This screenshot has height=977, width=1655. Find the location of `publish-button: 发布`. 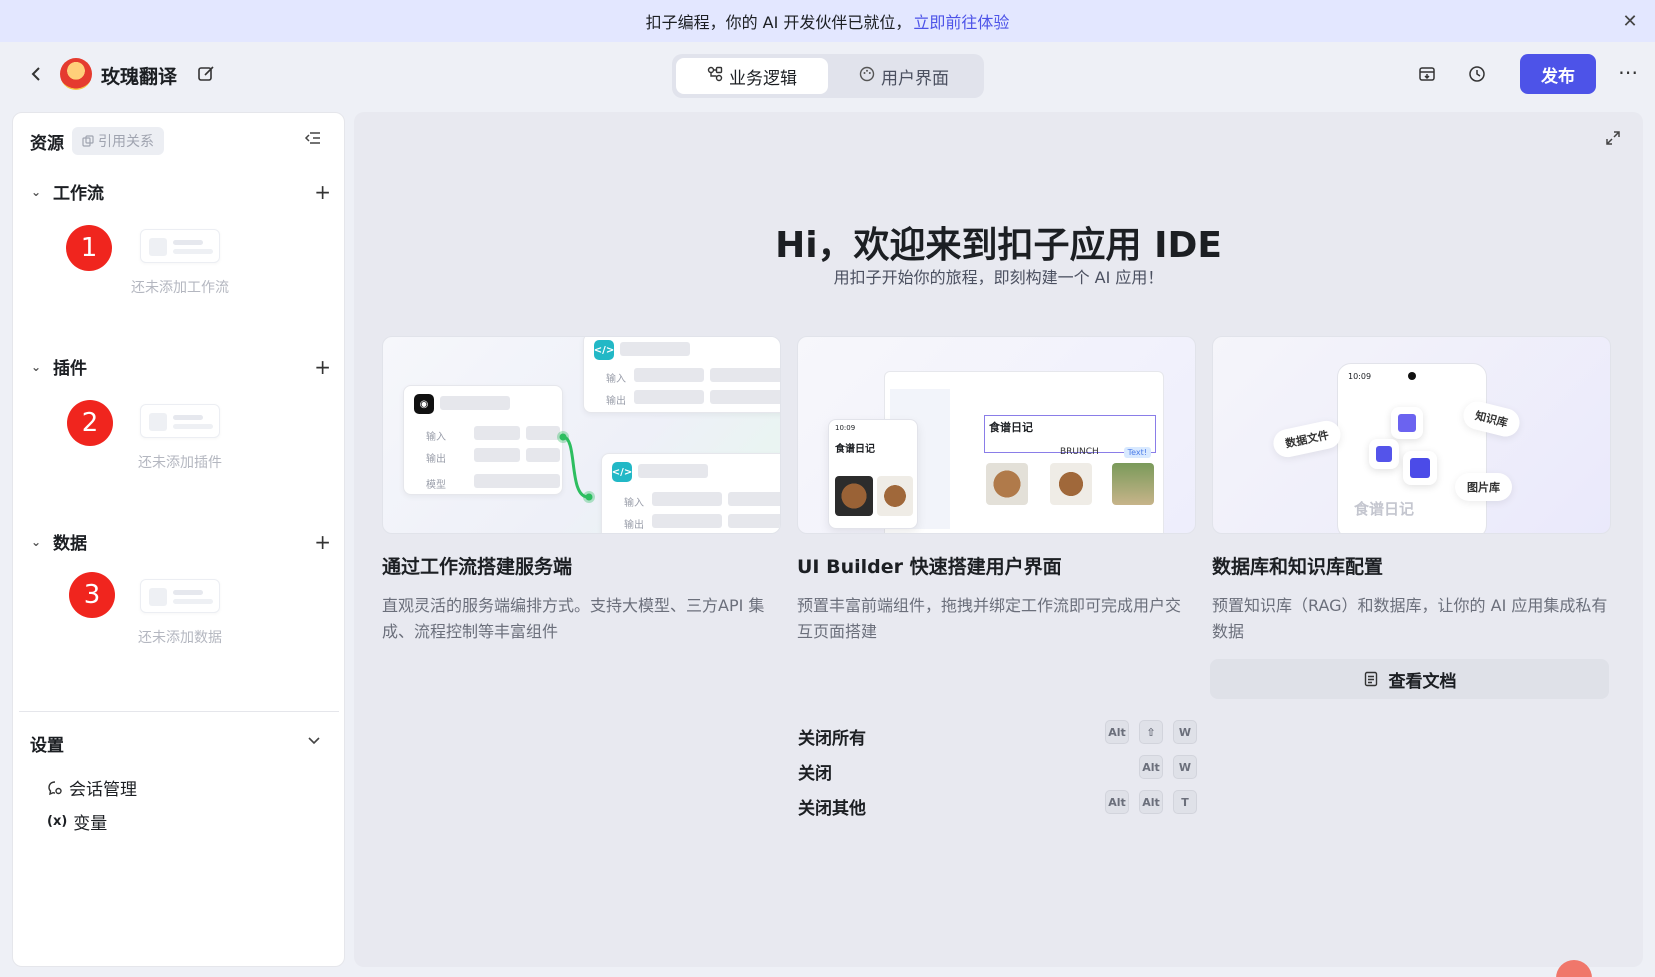

publish-button: 发布 is located at coordinates (1558, 74).